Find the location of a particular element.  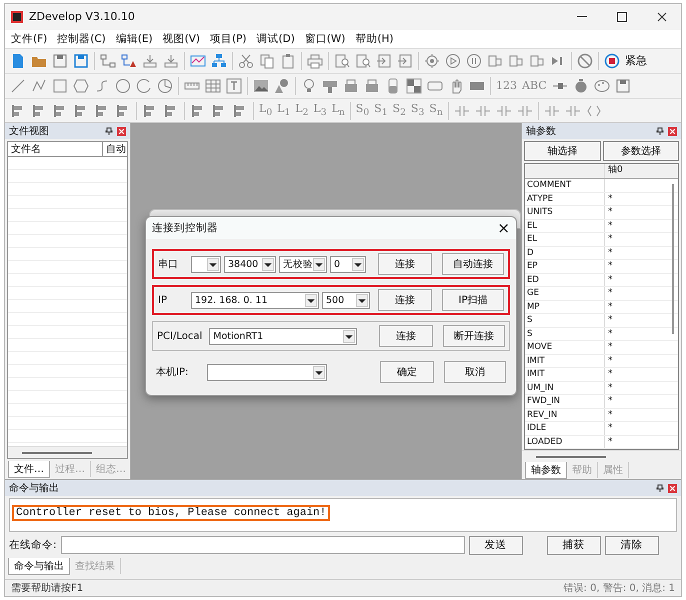

menu-item: 调试(D) is located at coordinates (275, 39).